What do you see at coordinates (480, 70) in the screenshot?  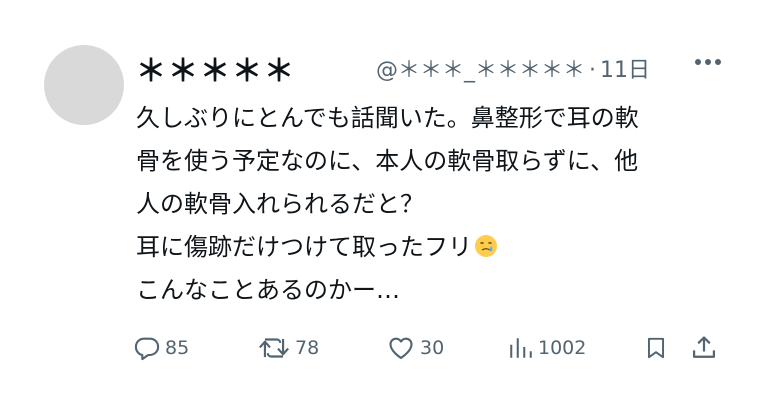 I see `user-handle: @＊＊＊_＊＊＊＊＊` at bounding box center [480, 70].